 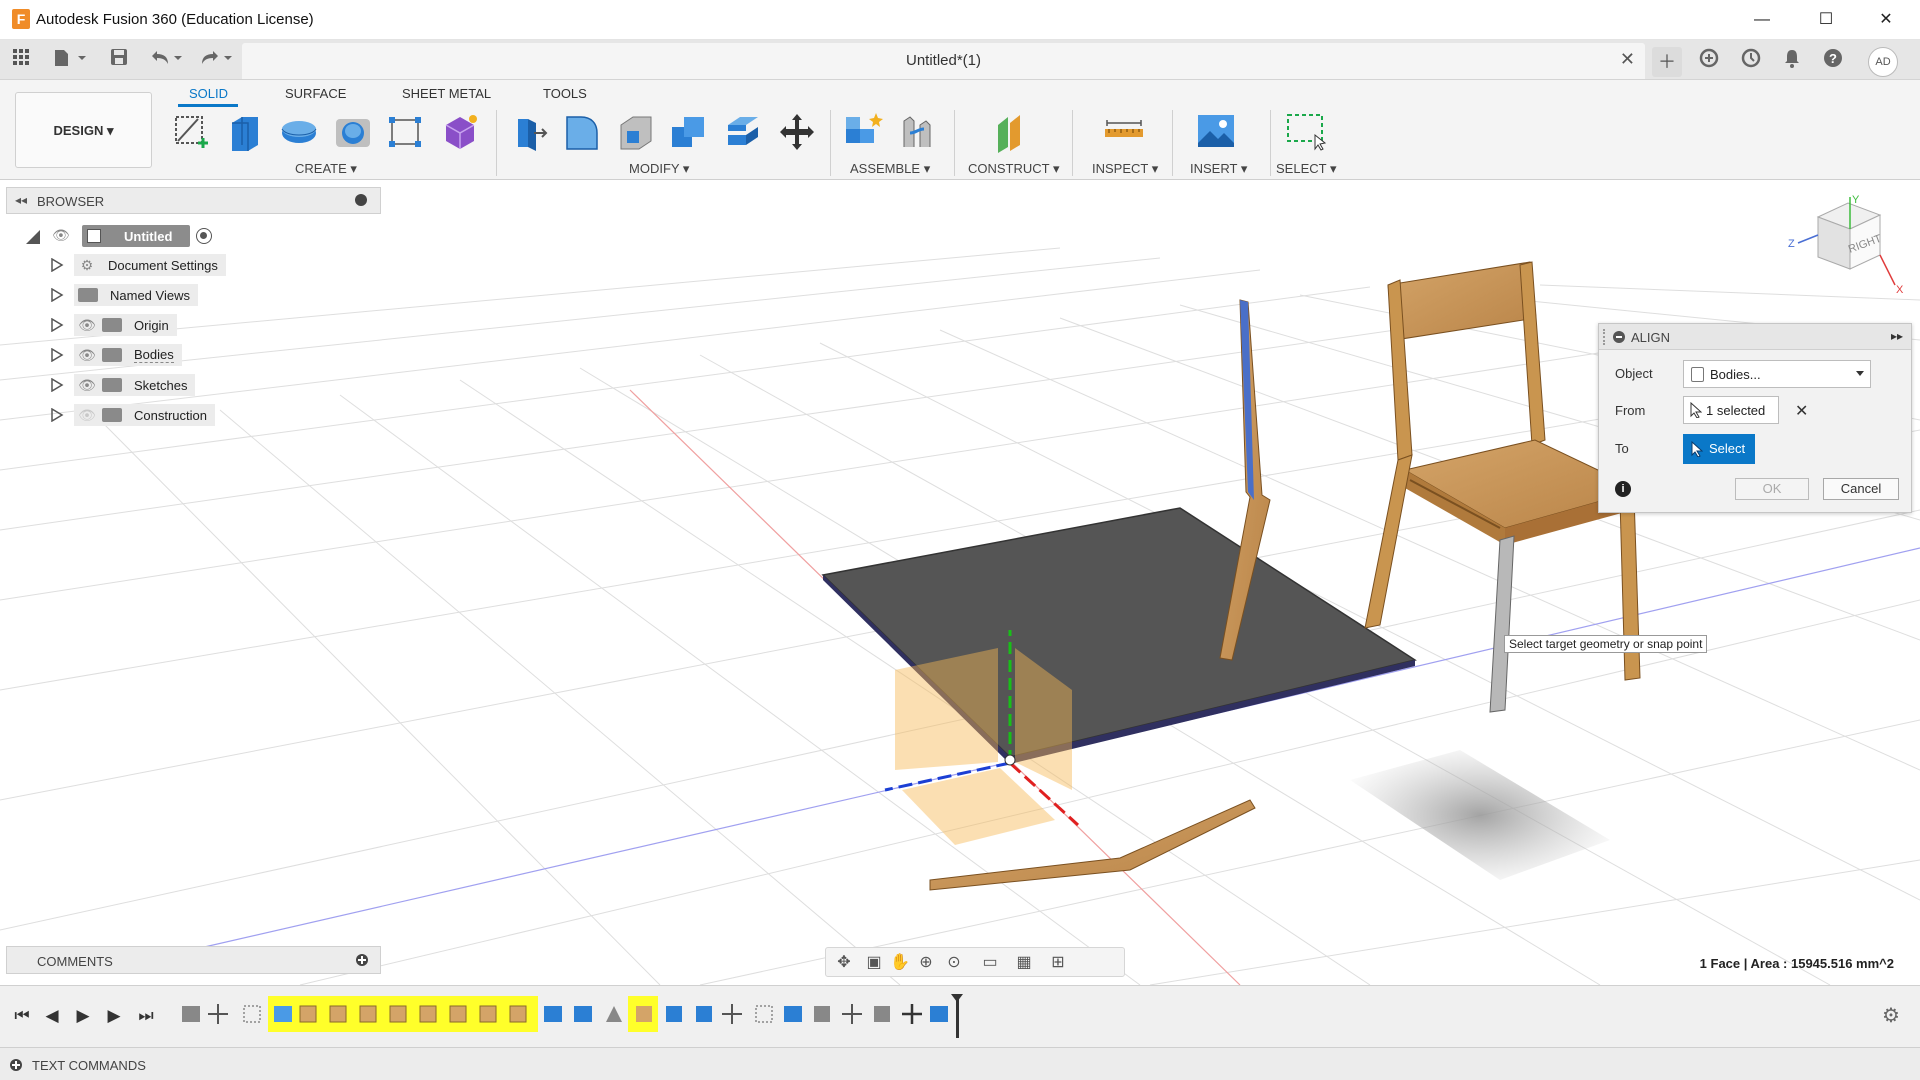 I want to click on origin-point, so click(x=1010, y=760).